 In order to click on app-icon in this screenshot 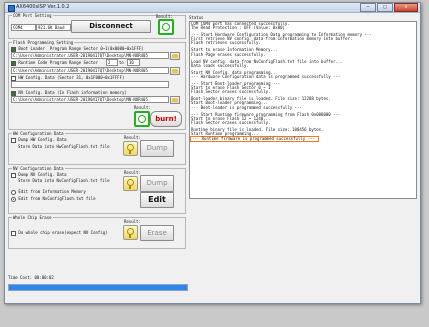, I will do `click(11, 8)`.